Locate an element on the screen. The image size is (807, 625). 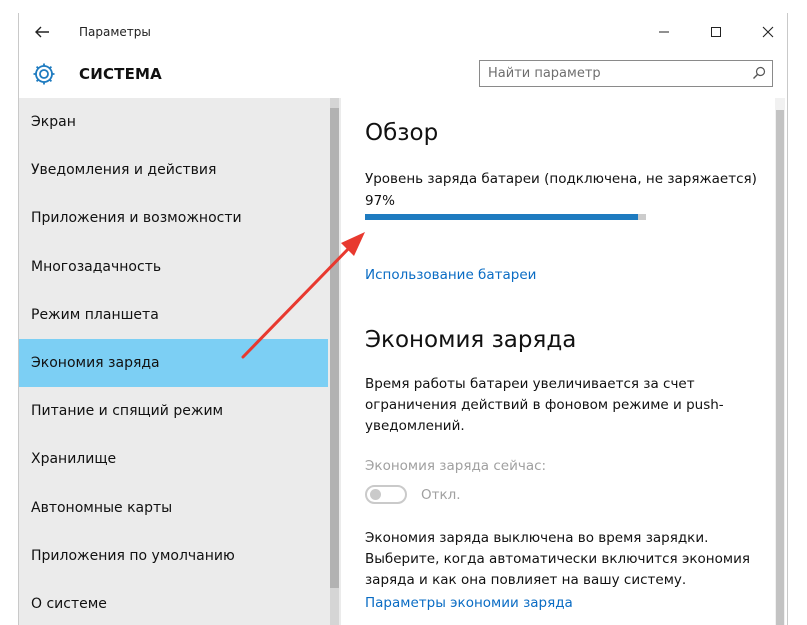
search-icon is located at coordinates (759, 73).